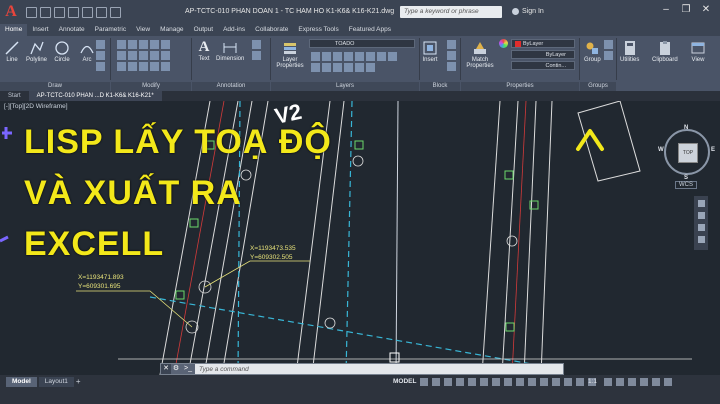  I want to click on match-properties-tool: Match Properties, so click(480, 54).